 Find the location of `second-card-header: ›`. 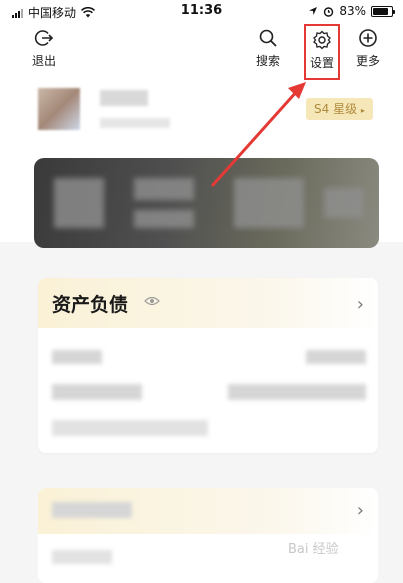

second-card-header: › is located at coordinates (208, 511).